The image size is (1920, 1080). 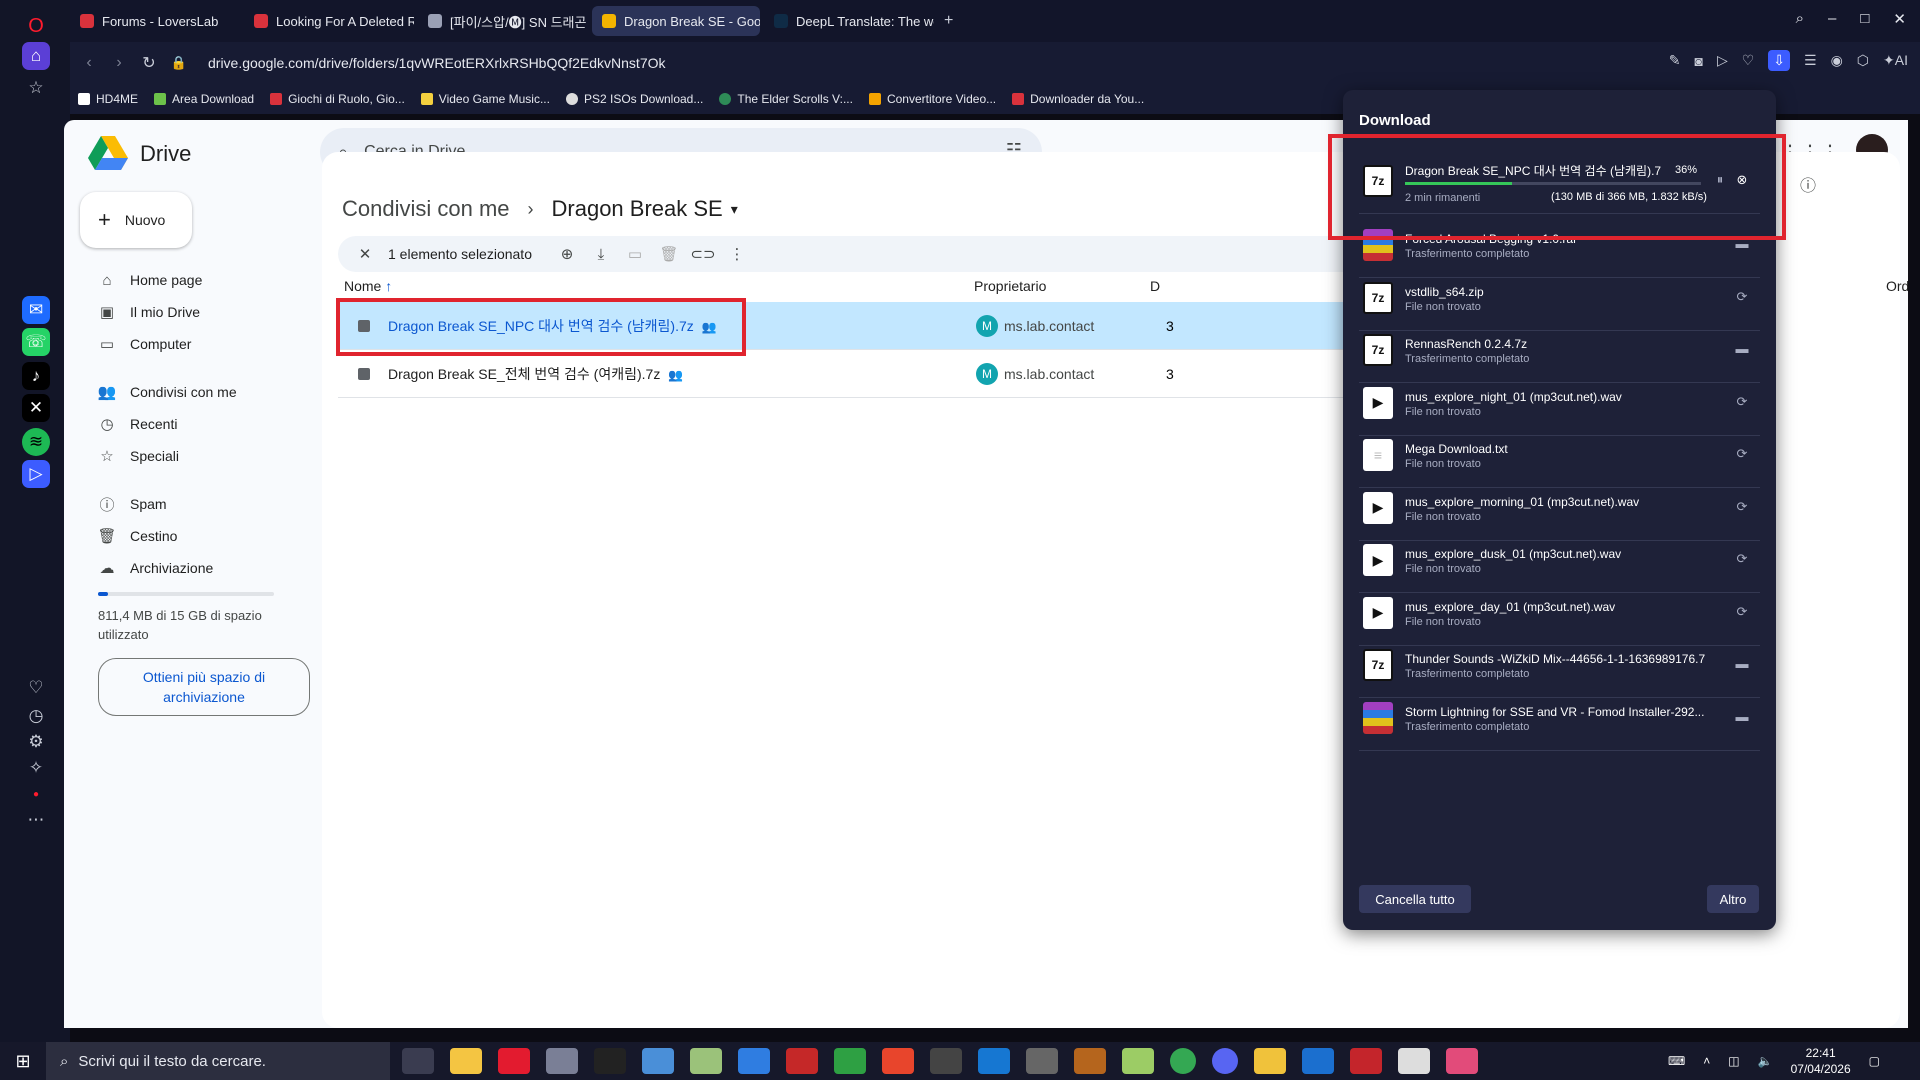 What do you see at coordinates (195, 536) in the screenshot?
I see `nav-trash: 🗑 Cestino` at bounding box center [195, 536].